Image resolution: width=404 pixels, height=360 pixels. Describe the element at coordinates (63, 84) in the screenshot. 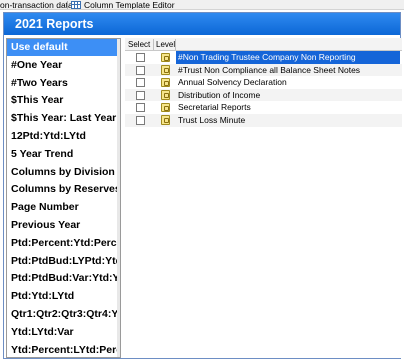

I see `list-item: #Two Years` at that location.